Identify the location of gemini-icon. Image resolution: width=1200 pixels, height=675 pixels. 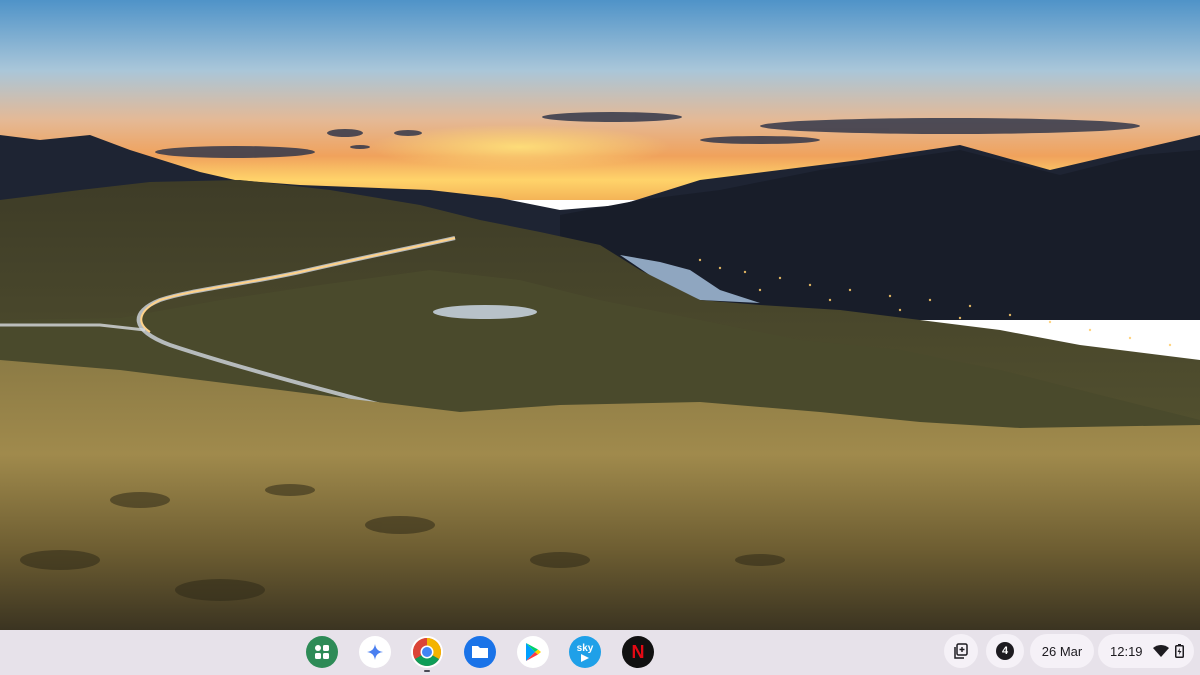
(375, 652).